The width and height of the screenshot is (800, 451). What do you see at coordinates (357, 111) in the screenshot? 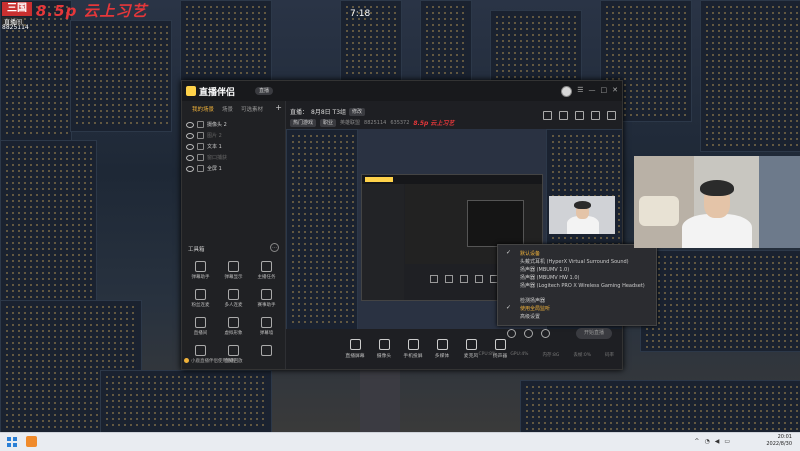
I see `edit-title-button: 修改` at bounding box center [357, 111].